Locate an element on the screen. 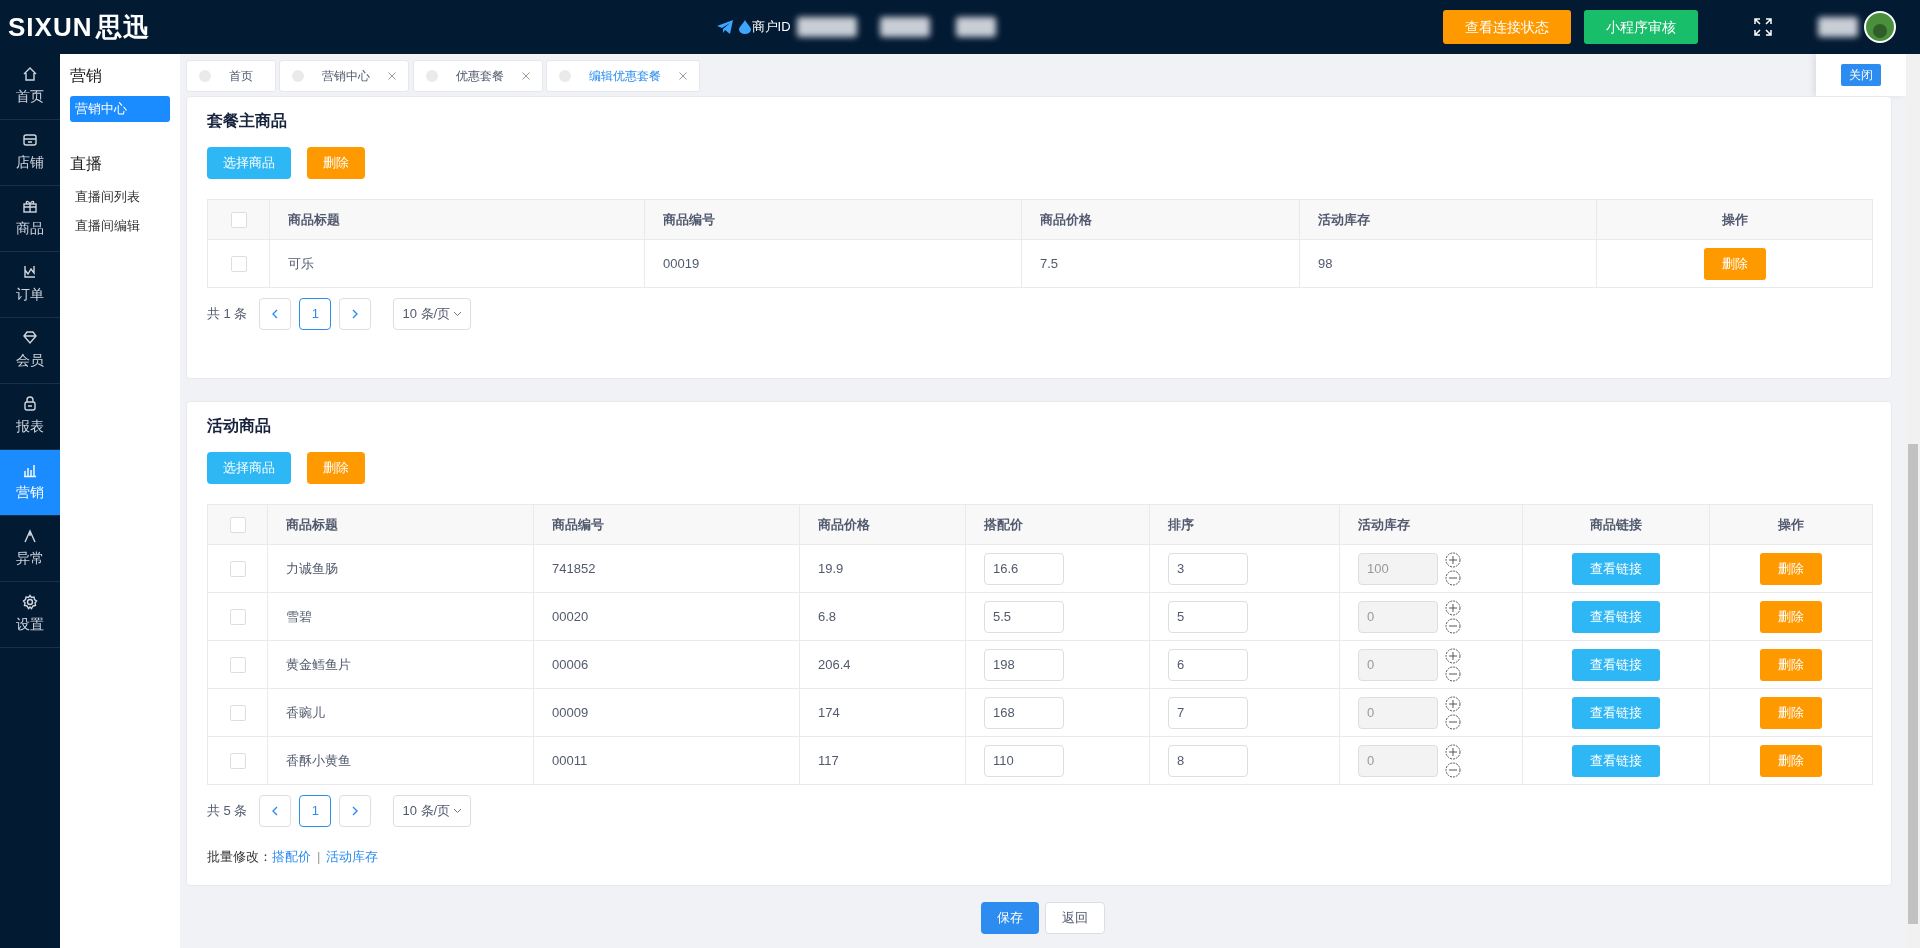 The width and height of the screenshot is (1920, 948). logo-text: 思迅 is located at coordinates (122, 27).